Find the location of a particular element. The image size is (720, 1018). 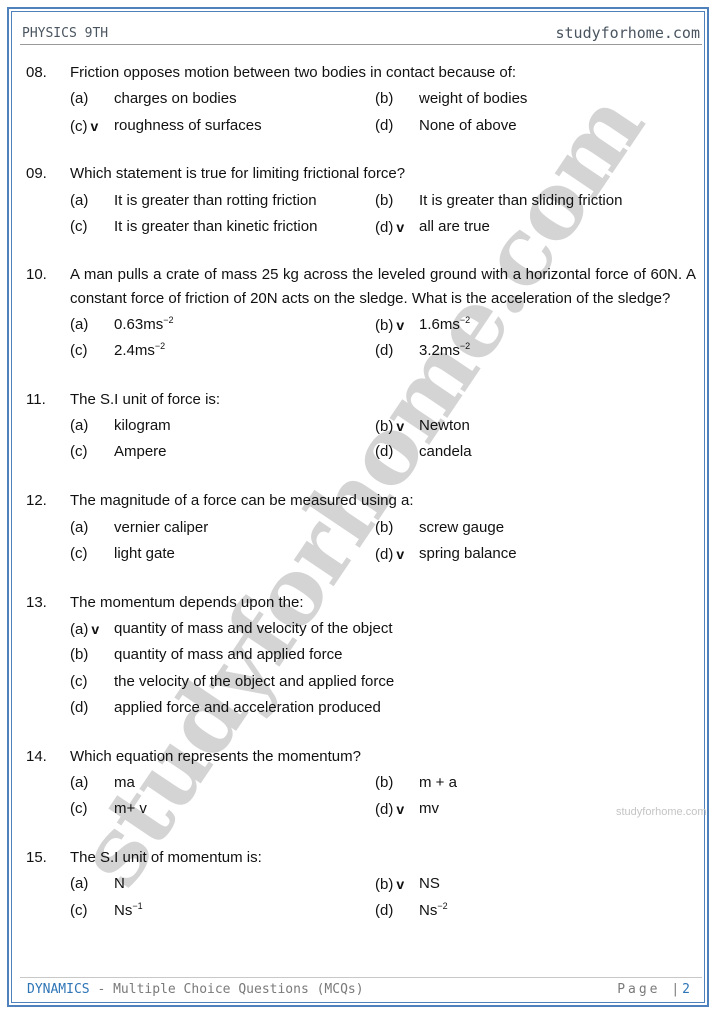

option-value: quantity of mass and applied force is located at coordinates (228, 655).